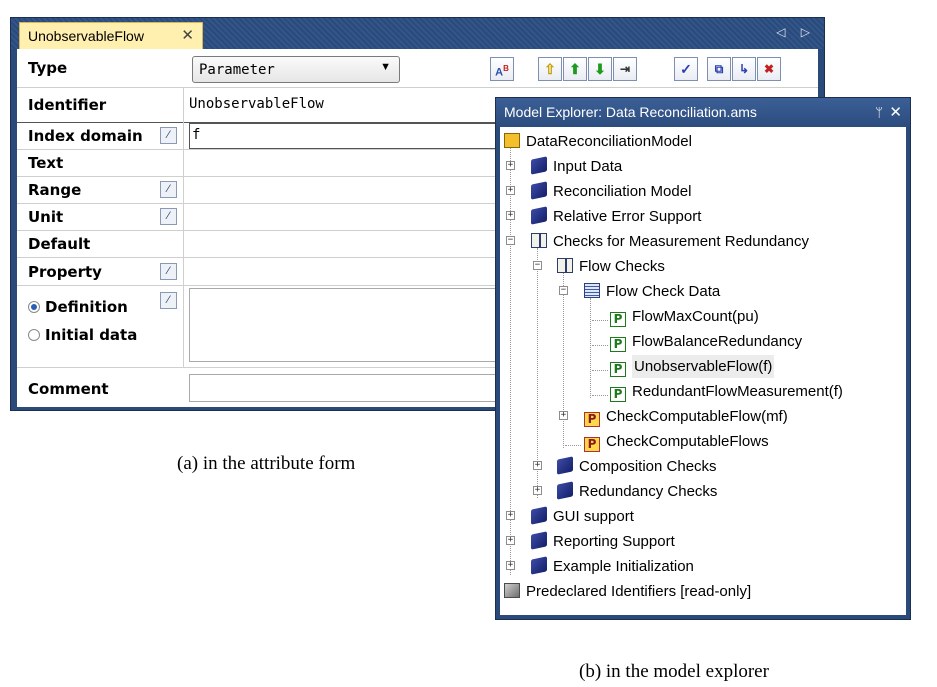 The image size is (937, 687). What do you see at coordinates (703, 366) in the screenshot?
I see `tree-node-label: UnobservableFlow(f)` at bounding box center [703, 366].